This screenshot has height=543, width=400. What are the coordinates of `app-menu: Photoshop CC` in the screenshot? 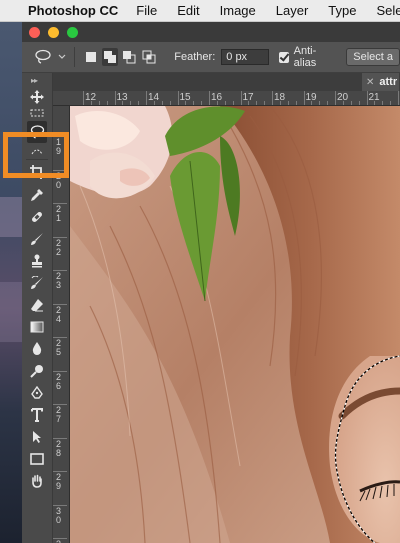 It's located at (73, 10).